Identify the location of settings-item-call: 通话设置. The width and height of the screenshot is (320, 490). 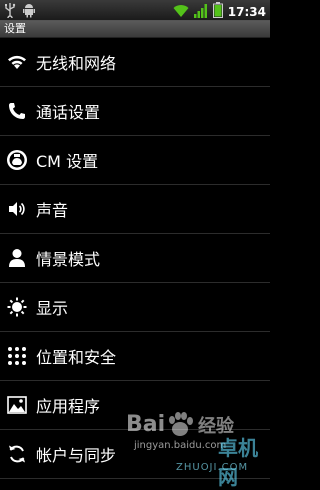
(135, 111).